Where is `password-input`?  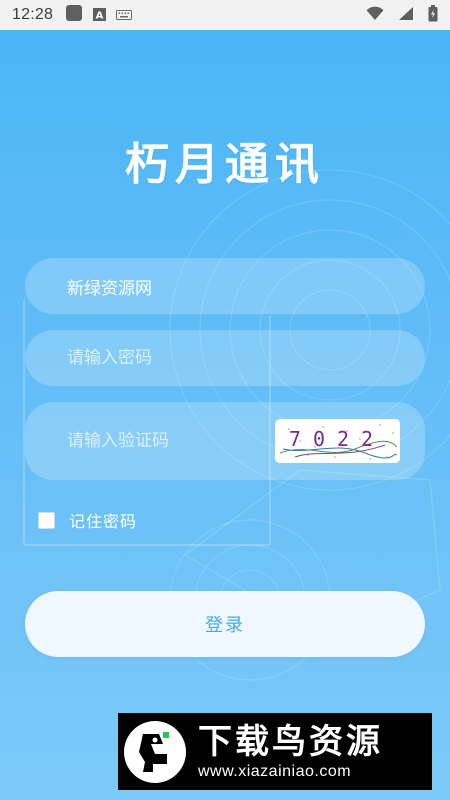 password-input is located at coordinates (246, 358).